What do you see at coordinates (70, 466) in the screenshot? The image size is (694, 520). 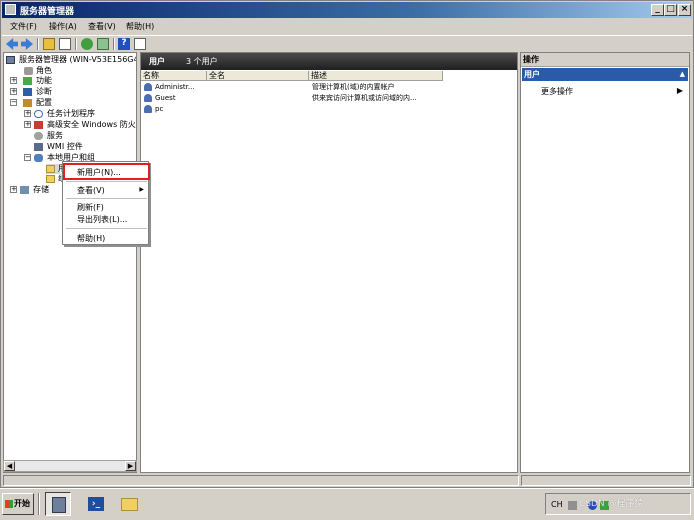 I see `tree-horizontal-scrollbar: ◀ ▶` at bounding box center [70, 466].